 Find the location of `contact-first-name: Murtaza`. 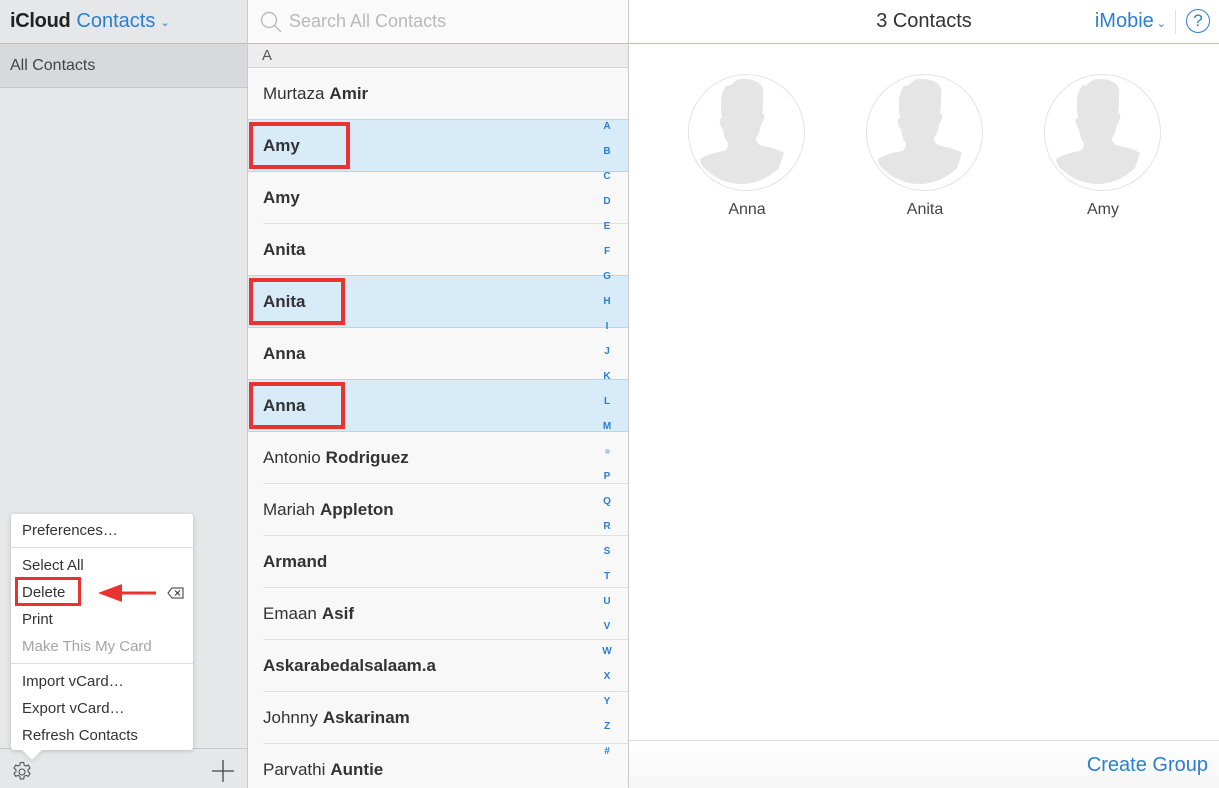

contact-first-name: Murtaza is located at coordinates (294, 93).